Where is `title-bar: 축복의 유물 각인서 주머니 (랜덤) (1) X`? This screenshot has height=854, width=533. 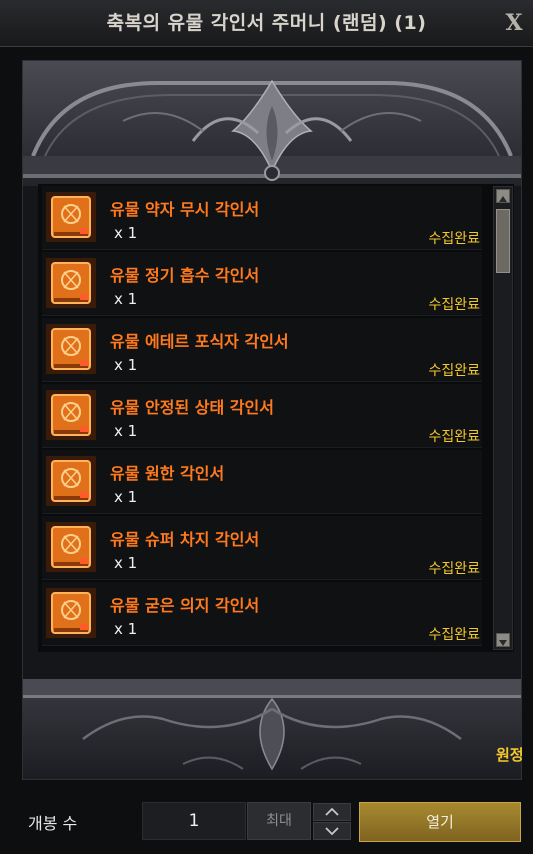
title-bar: 축복의 유물 각인서 주머니 (랜덤) (1) X is located at coordinates (266, 23).